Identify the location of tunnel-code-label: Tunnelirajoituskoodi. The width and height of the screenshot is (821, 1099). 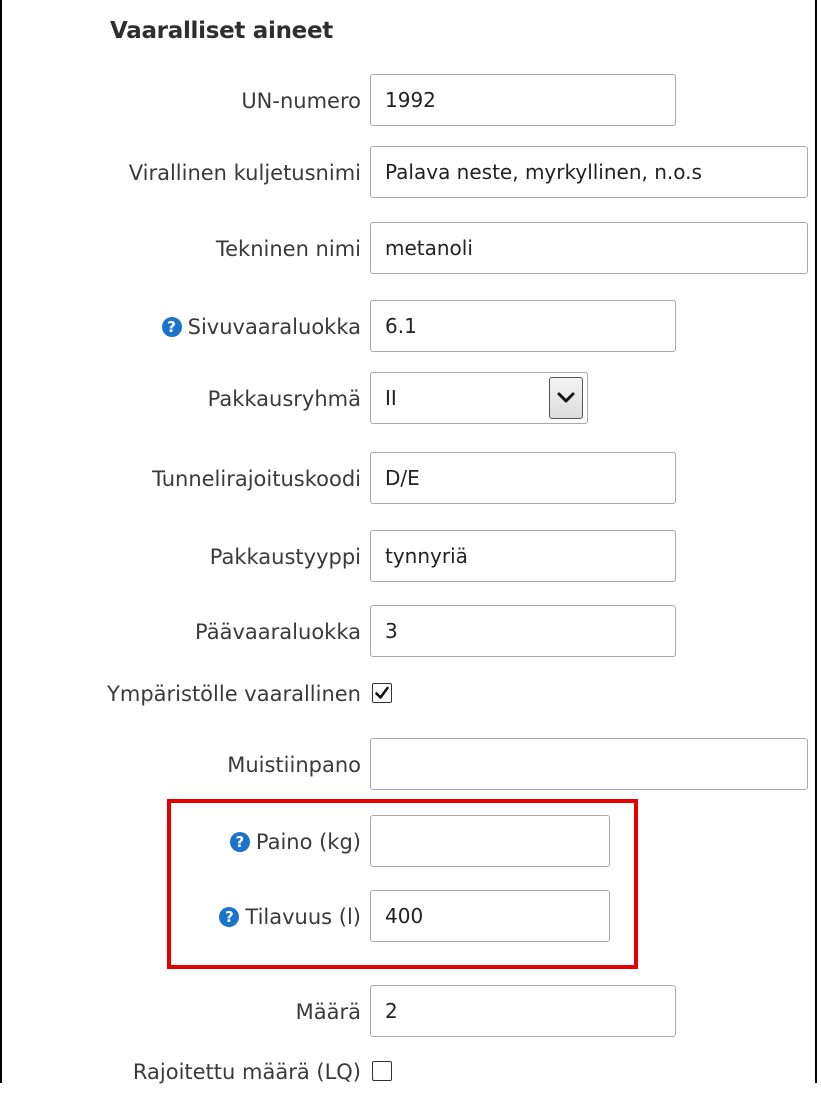
(256, 479).